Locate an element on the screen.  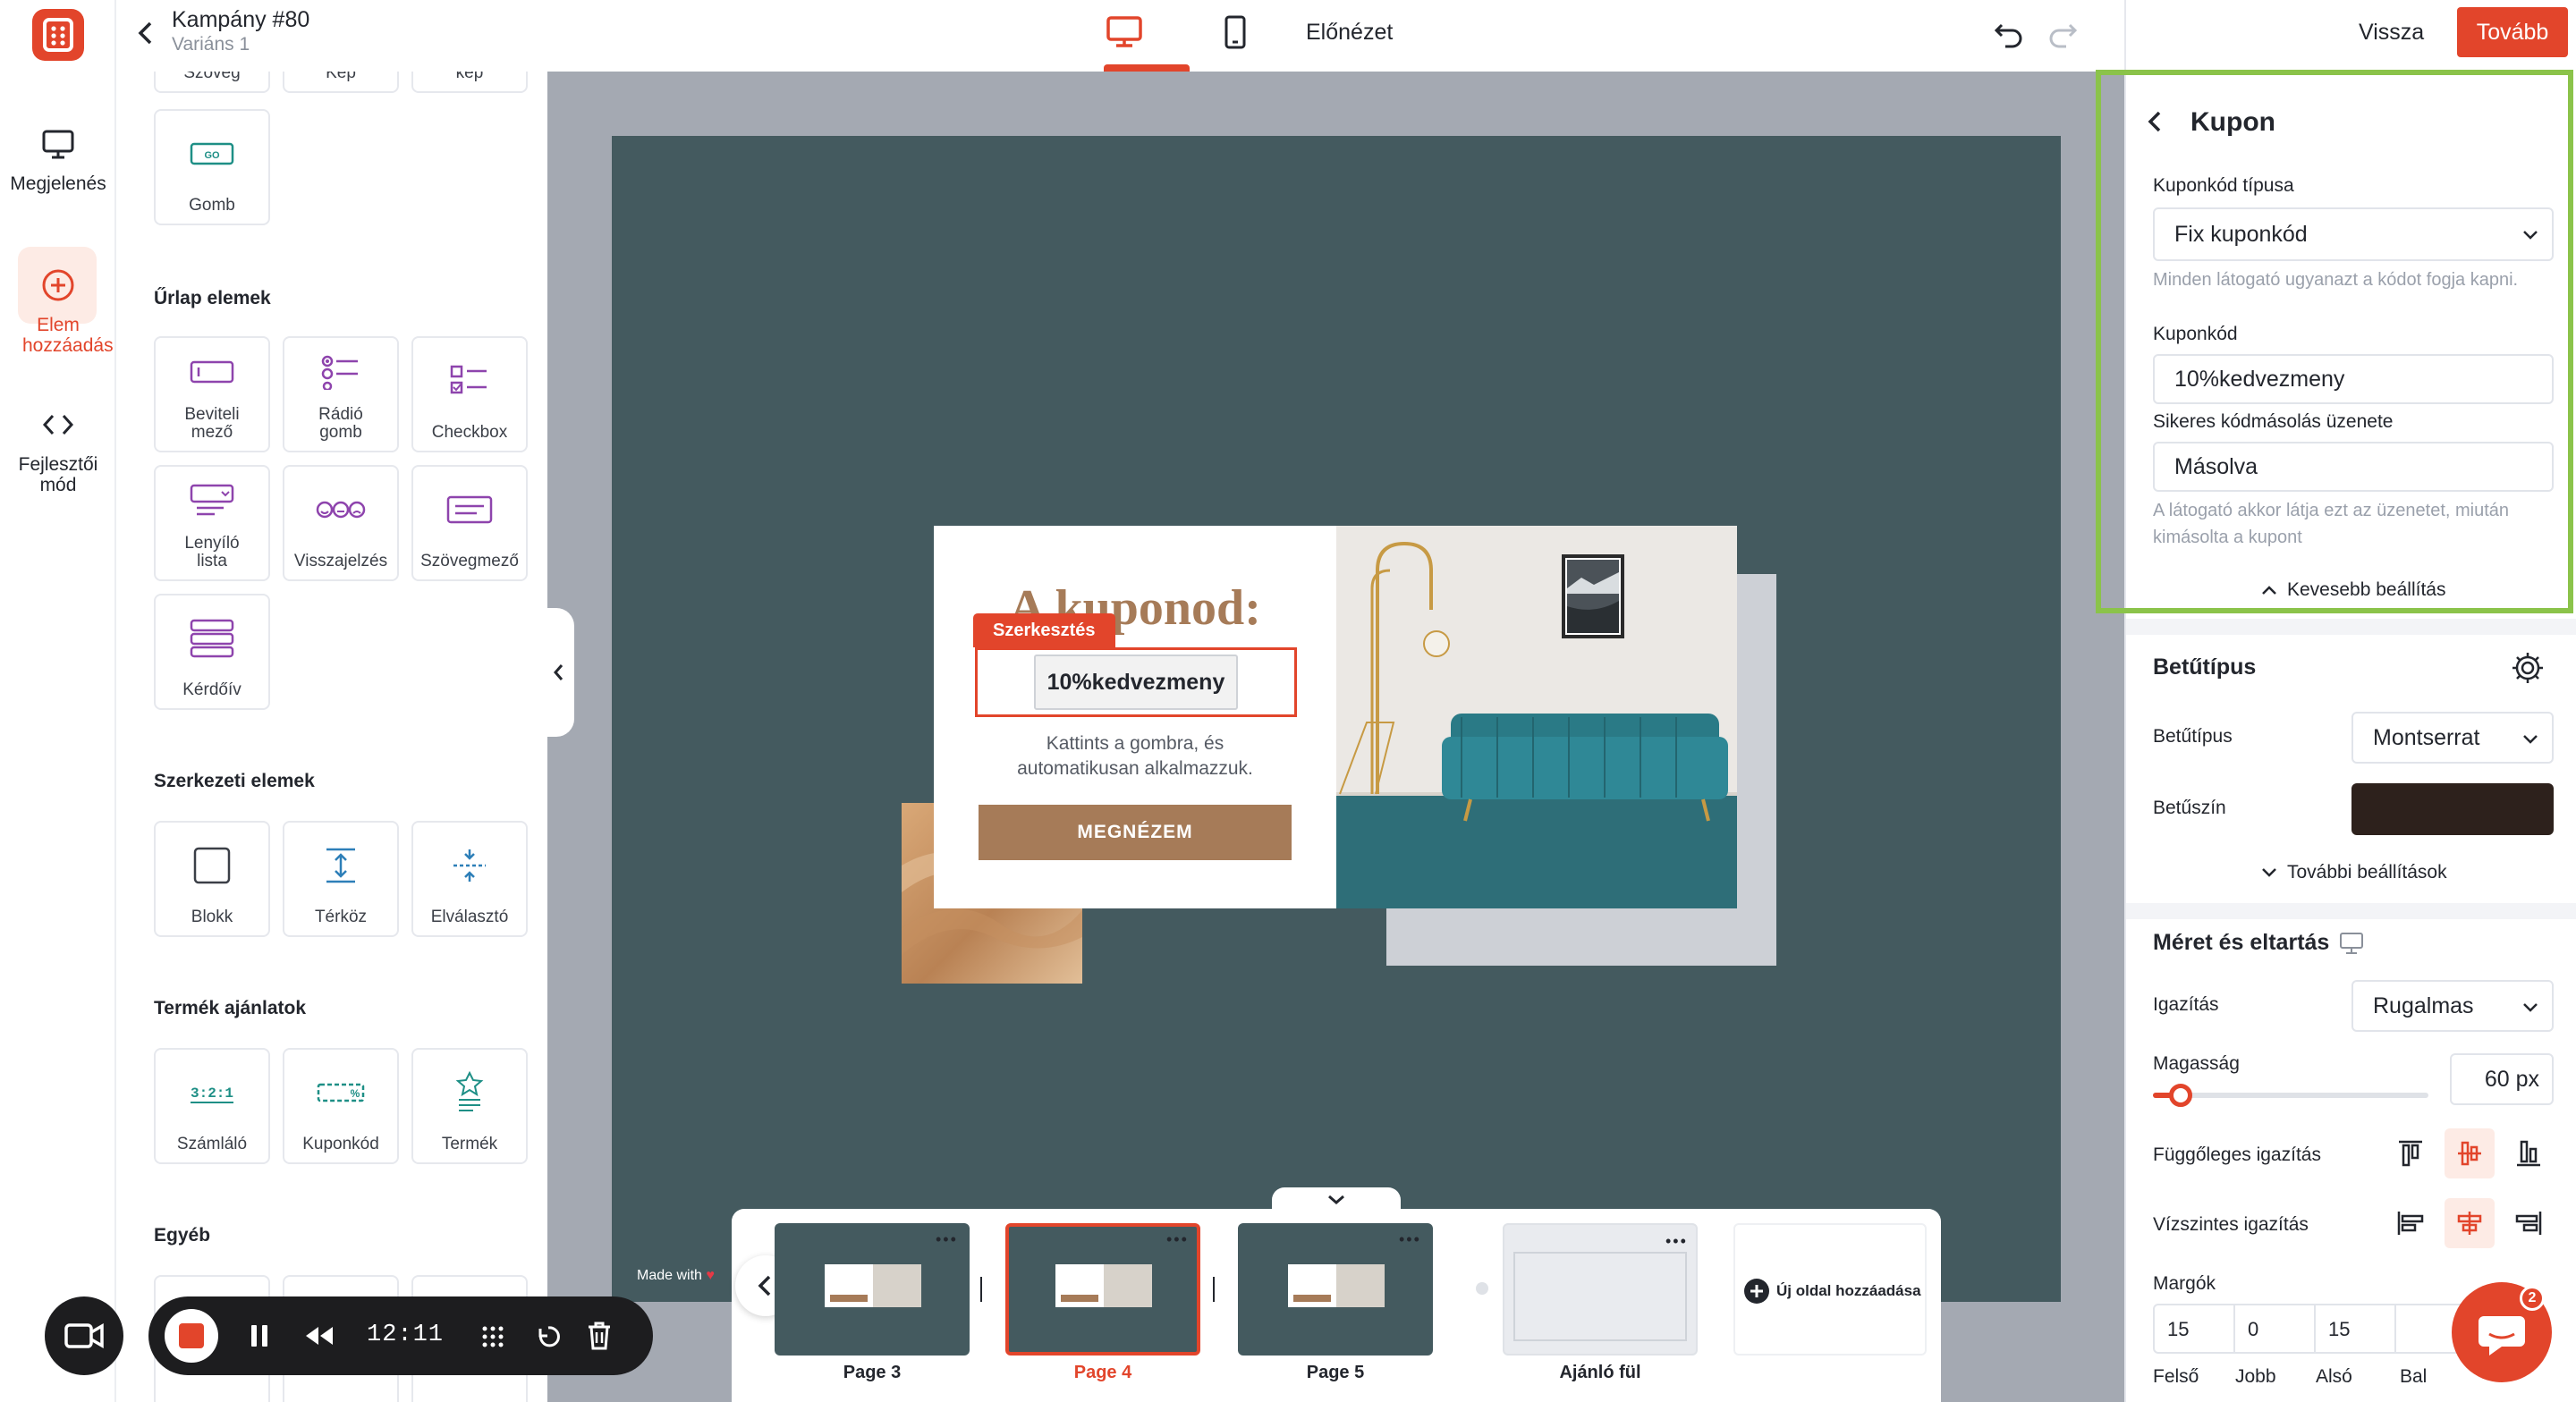
tile-spacer-label: Térköz is located at coordinates (341, 917).